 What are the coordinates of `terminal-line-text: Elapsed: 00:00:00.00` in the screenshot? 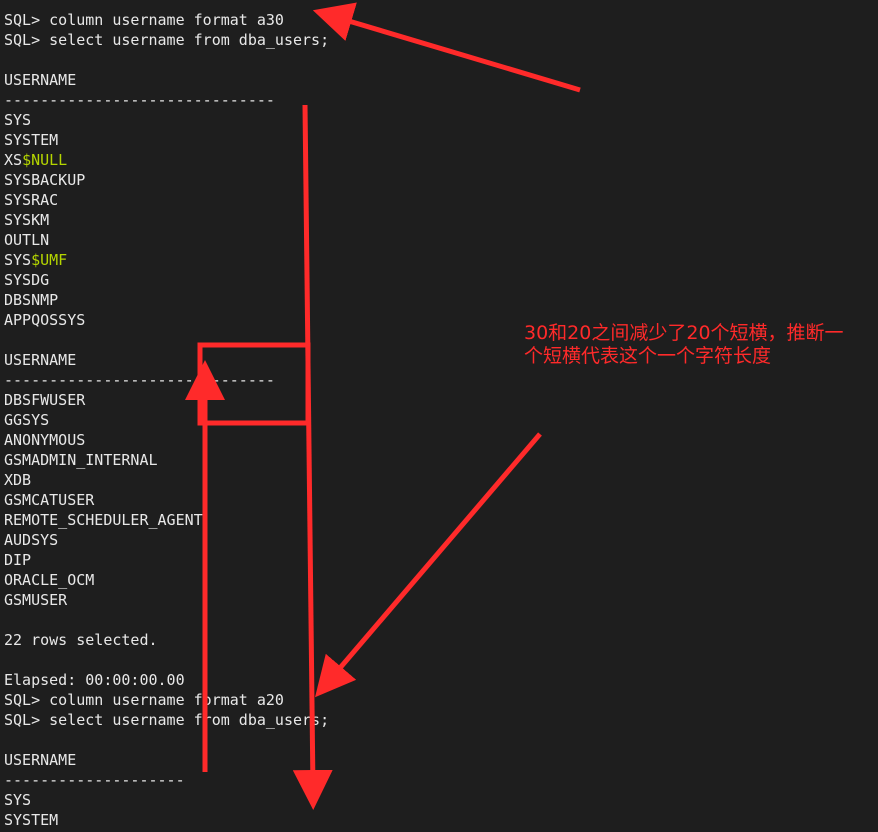 It's located at (94, 680).